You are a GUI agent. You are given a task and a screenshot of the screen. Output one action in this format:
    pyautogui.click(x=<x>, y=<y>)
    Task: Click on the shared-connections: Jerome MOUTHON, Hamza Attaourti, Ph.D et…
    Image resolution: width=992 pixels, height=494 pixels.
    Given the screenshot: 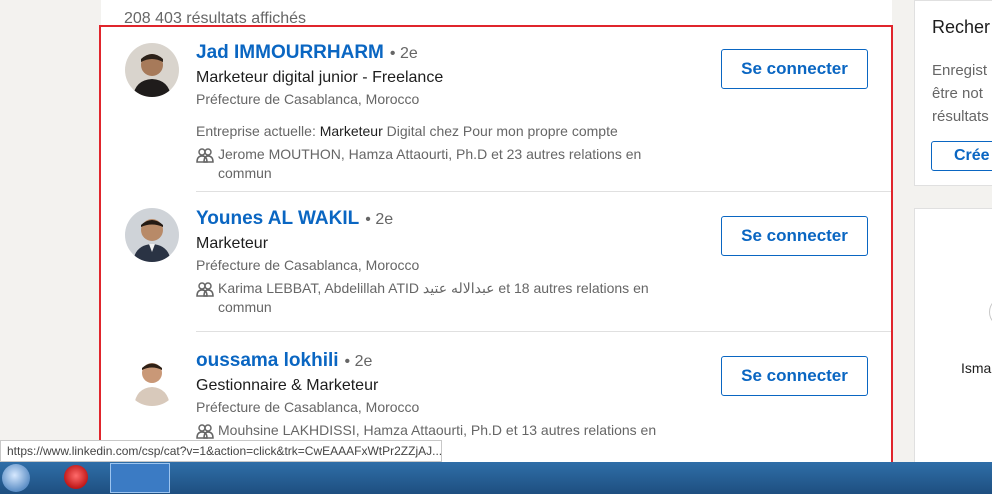 What is the action you would take?
    pyautogui.click(x=451, y=164)
    